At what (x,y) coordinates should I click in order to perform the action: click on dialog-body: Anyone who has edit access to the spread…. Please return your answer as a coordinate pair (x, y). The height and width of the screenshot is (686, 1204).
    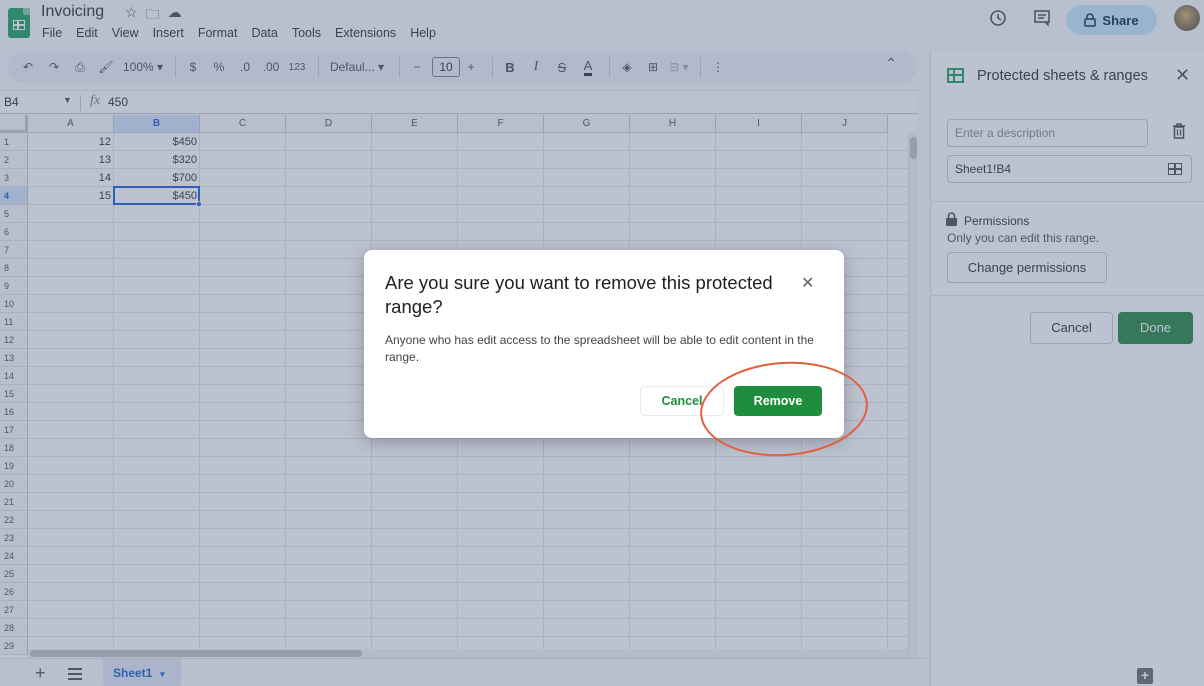
    Looking at the image, I should click on (599, 348).